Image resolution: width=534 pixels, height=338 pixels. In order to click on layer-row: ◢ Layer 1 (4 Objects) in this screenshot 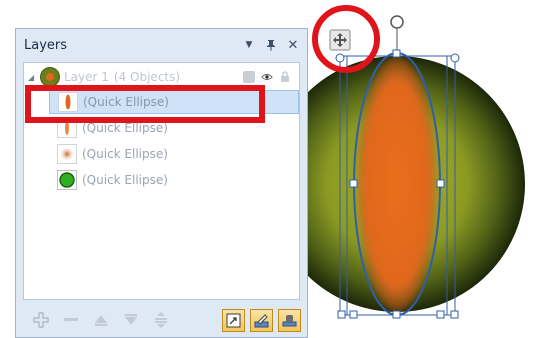, I will do `click(161, 77)`.